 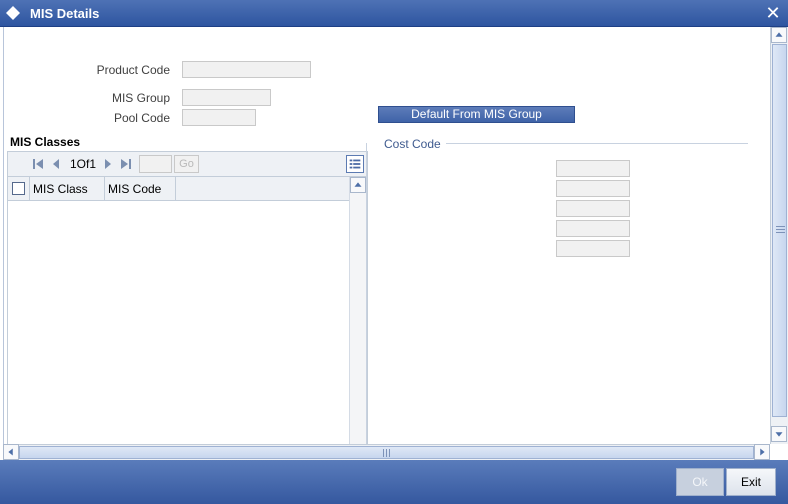 I want to click on mis-group-field, so click(x=226, y=97).